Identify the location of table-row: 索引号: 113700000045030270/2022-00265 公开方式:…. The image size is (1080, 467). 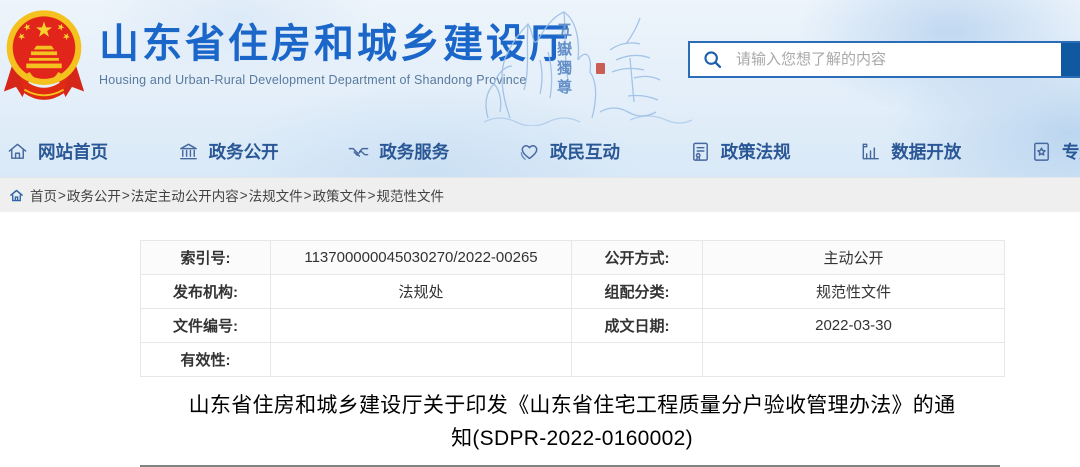
(572, 257).